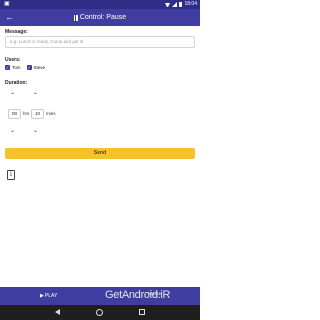 The height and width of the screenshot is (320, 320). I want to click on bottom-action-bar: ▶ PLAY PAUSE GetAndroid.iR, so click(100, 296).